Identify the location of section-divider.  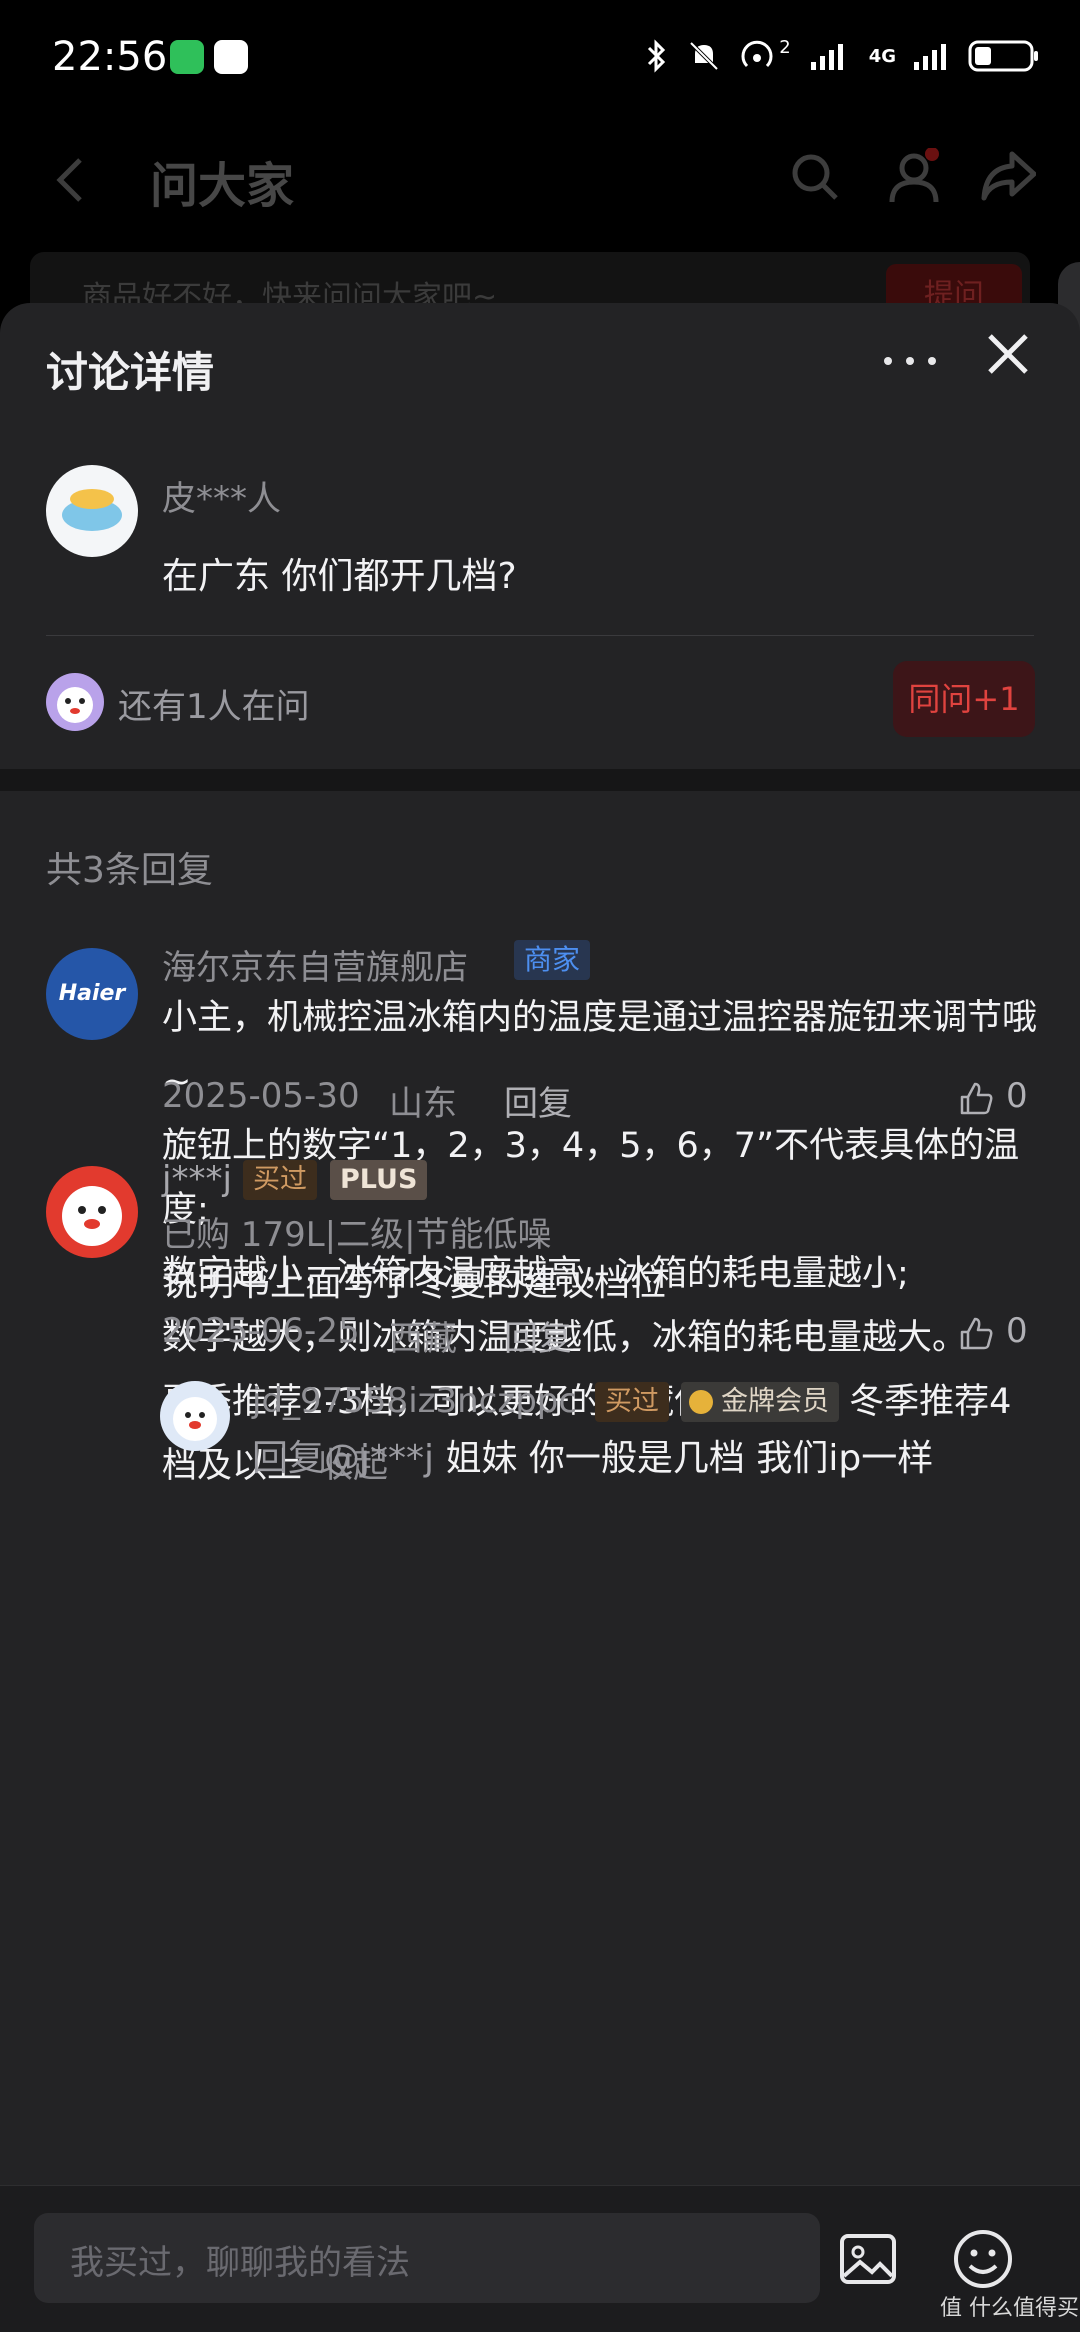
(540, 780).